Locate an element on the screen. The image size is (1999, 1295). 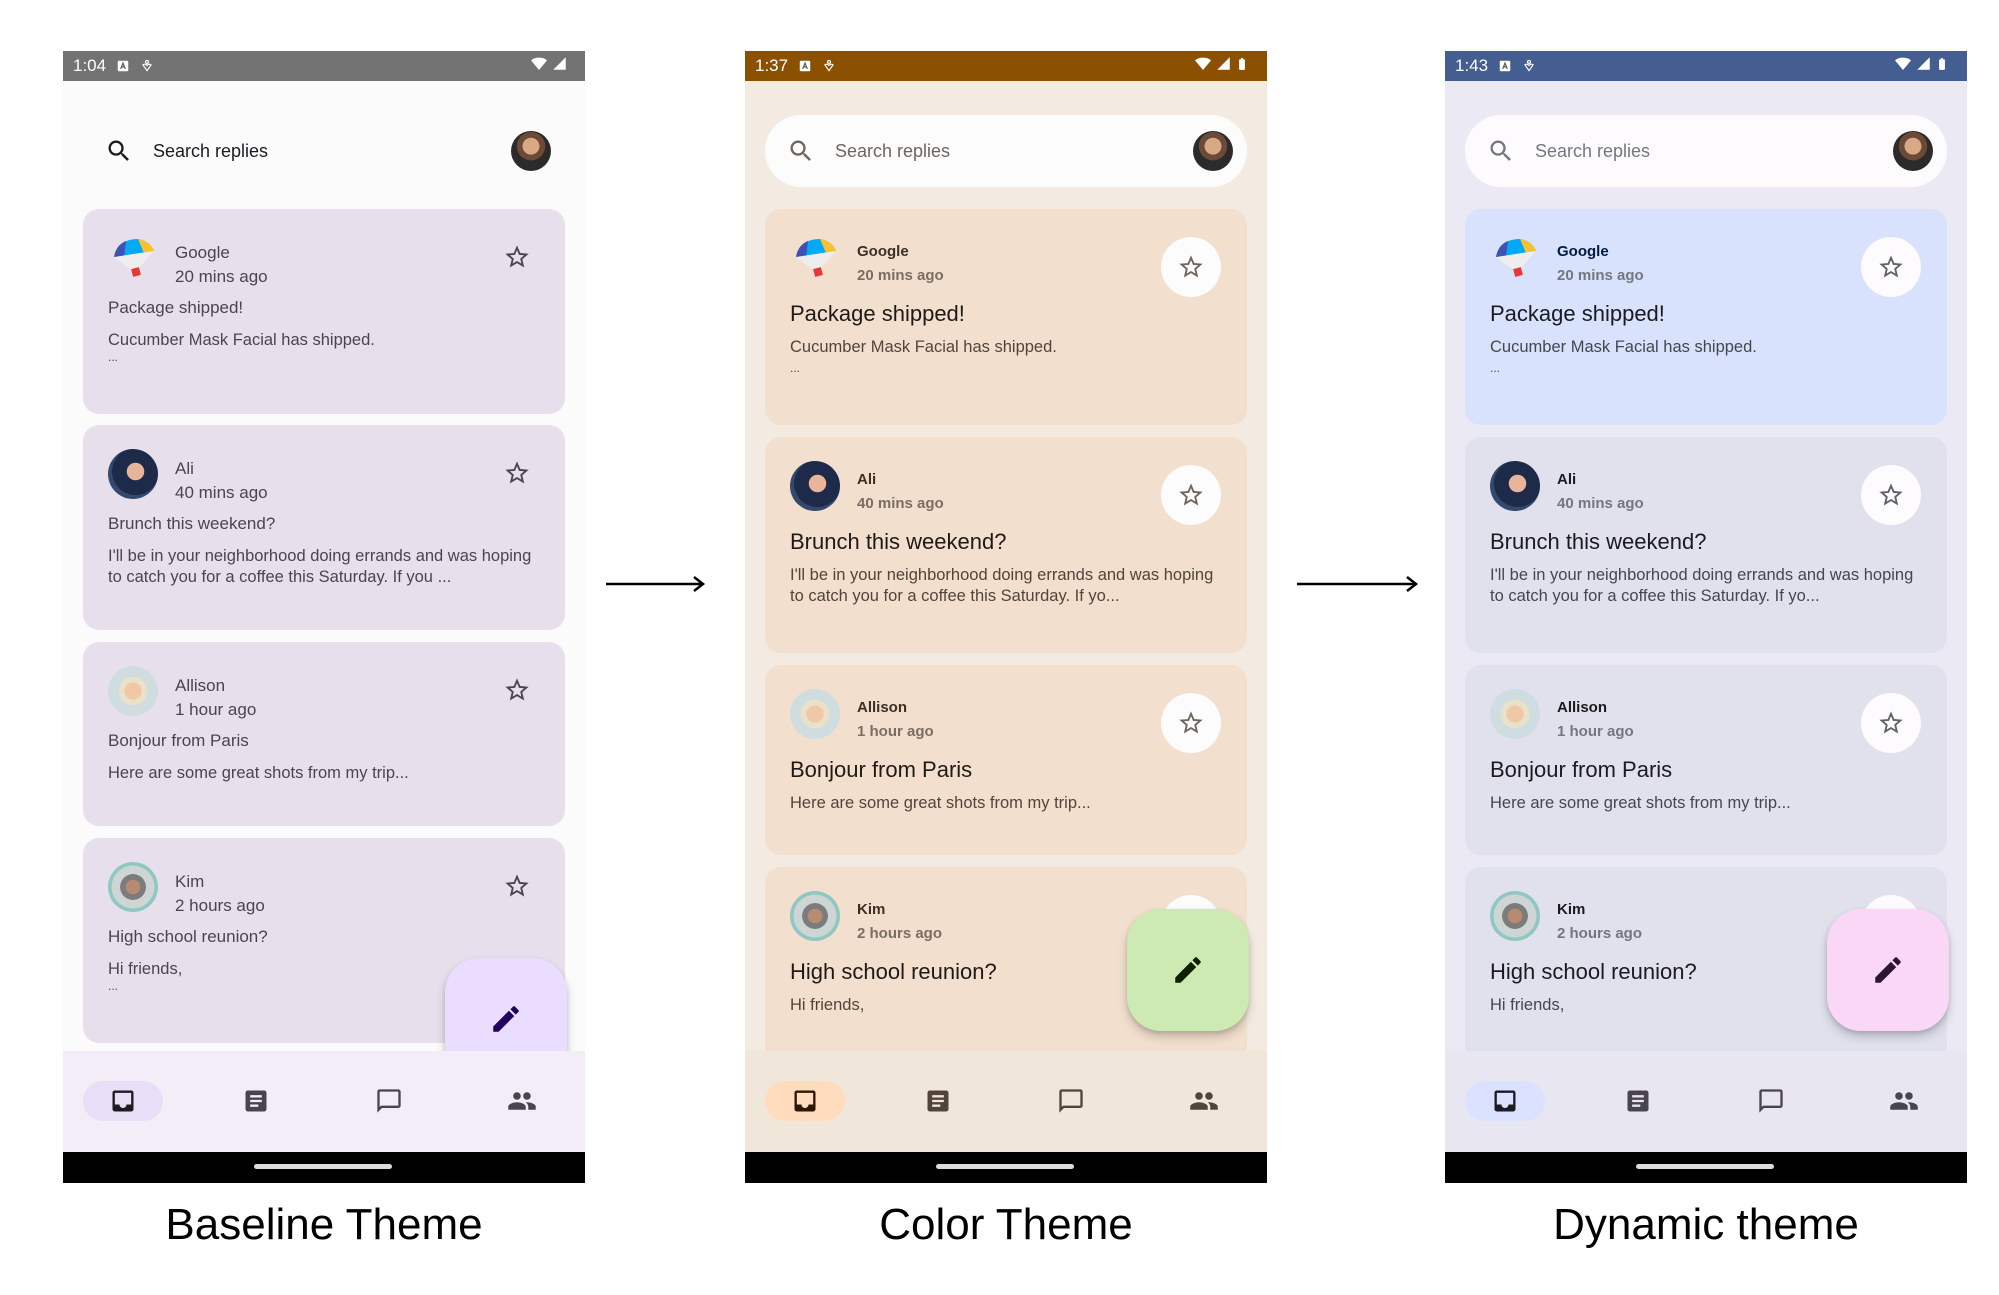
status-bar: 1:43 is located at coordinates (1706, 66).